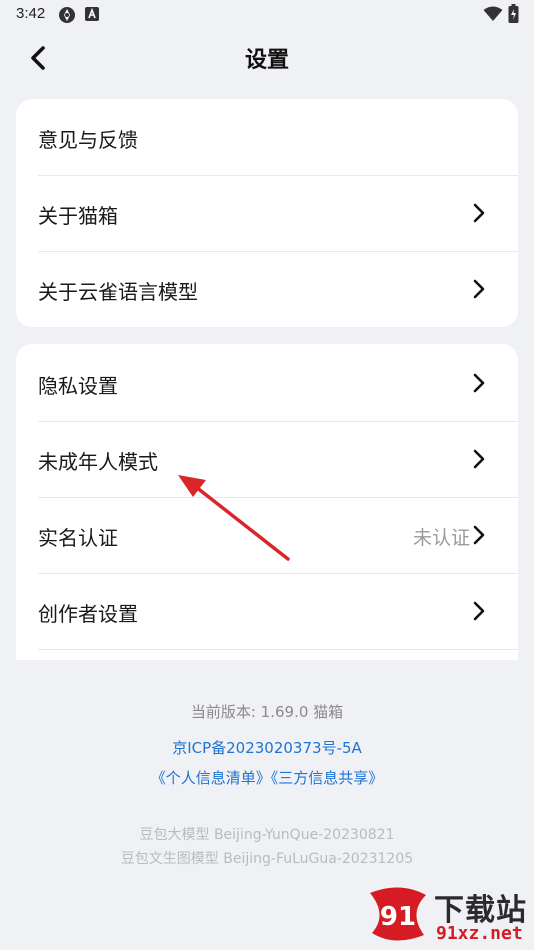 This screenshot has width=534, height=950. Describe the element at coordinates (267, 289) in the screenshot. I see `settings-row-about-model: 关于云雀语言模型` at that location.